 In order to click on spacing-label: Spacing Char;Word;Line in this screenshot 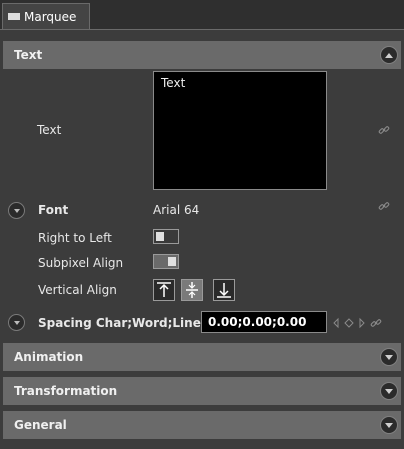, I will do `click(119, 323)`.